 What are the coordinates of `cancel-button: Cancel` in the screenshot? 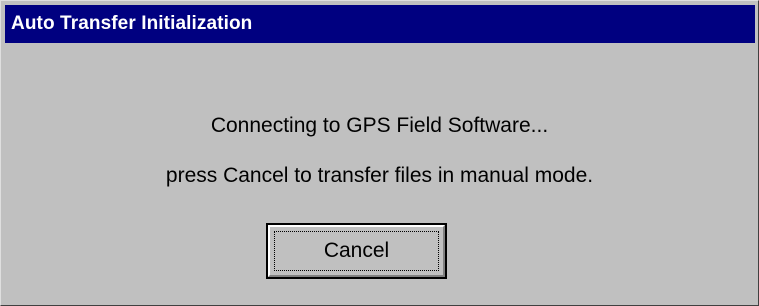 It's located at (356, 251).